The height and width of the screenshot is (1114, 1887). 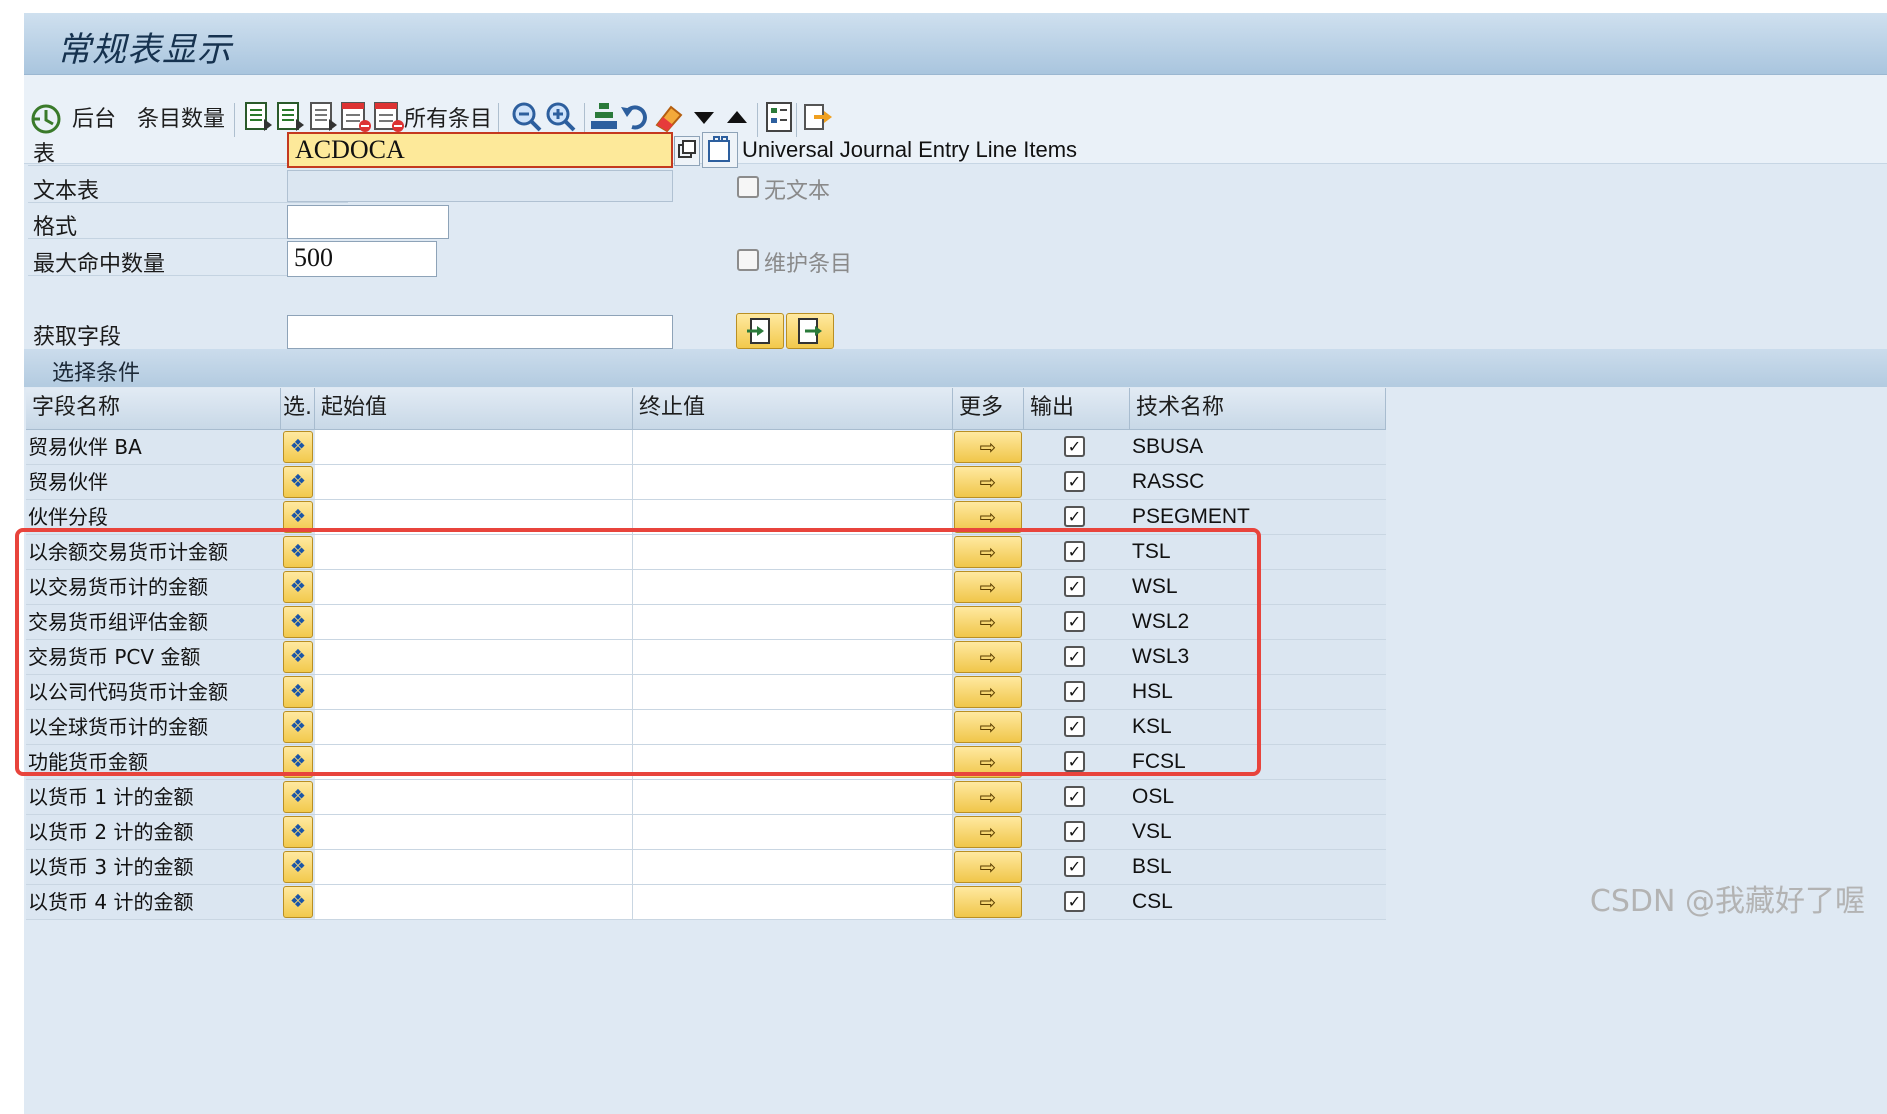 What do you see at coordinates (390, 117) in the screenshot?
I see `all-entries-icon` at bounding box center [390, 117].